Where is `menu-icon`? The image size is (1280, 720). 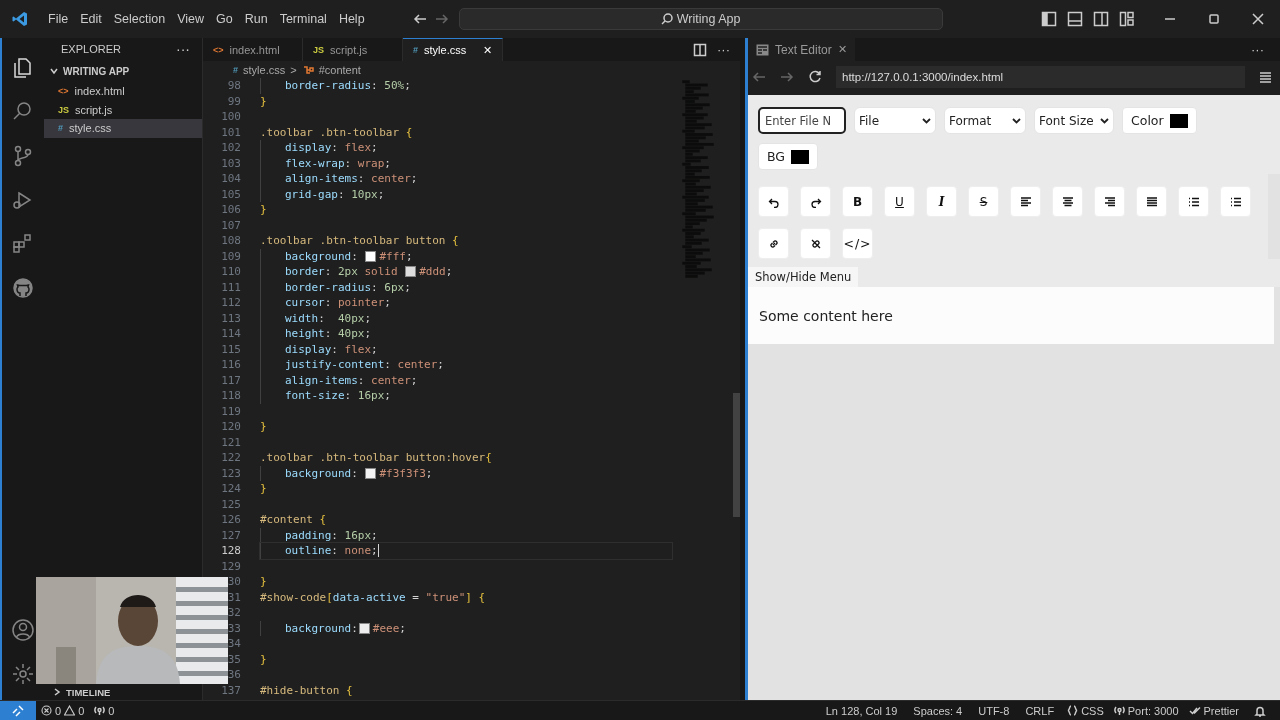 menu-icon is located at coordinates (1265, 77).